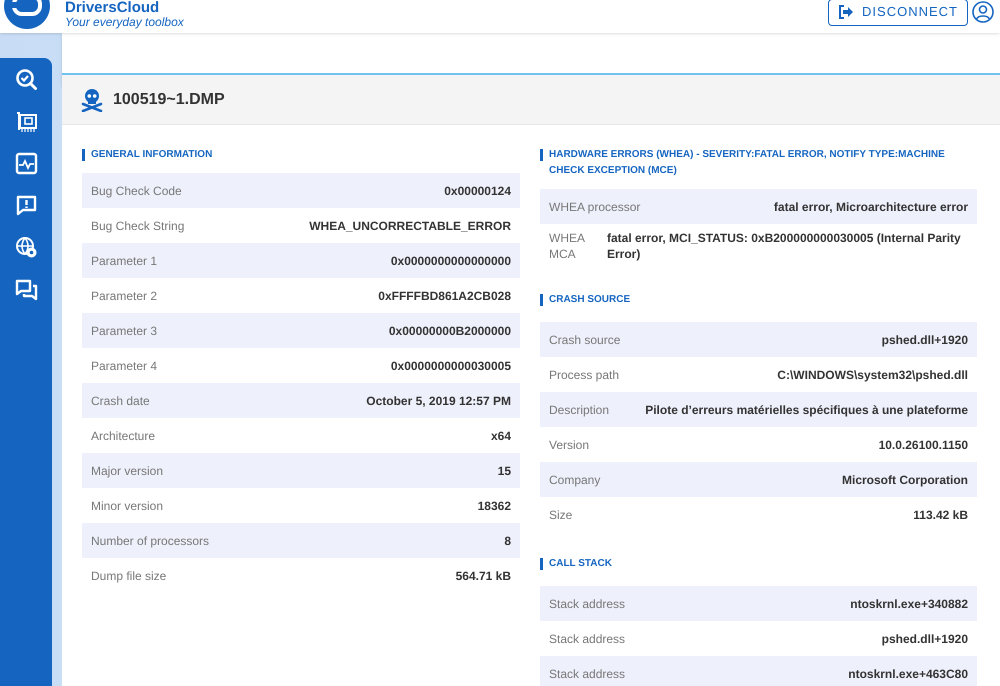 The width and height of the screenshot is (1000, 686). What do you see at coordinates (905, 480) in the screenshot?
I see `row-value: Microsoft Corporation` at bounding box center [905, 480].